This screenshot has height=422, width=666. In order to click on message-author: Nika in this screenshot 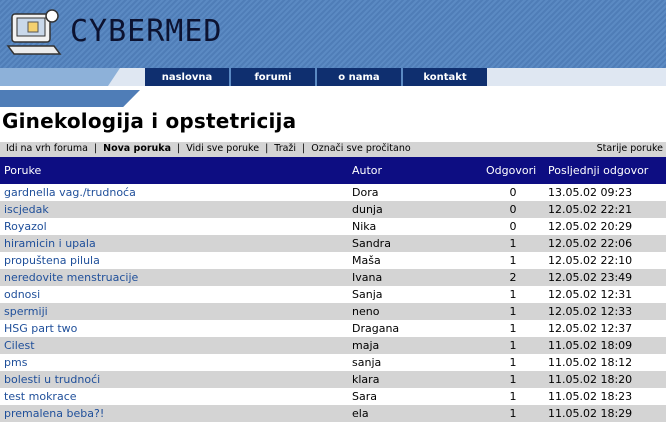, I will do `click(415, 226)`.